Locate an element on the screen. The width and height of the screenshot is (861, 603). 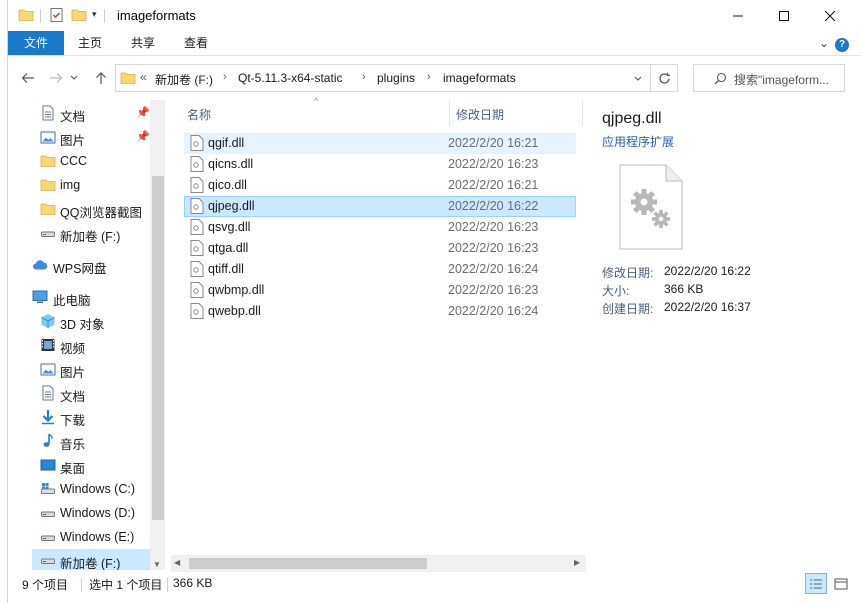
sidebar-item-ccc: CCC is located at coordinates (79, 161).